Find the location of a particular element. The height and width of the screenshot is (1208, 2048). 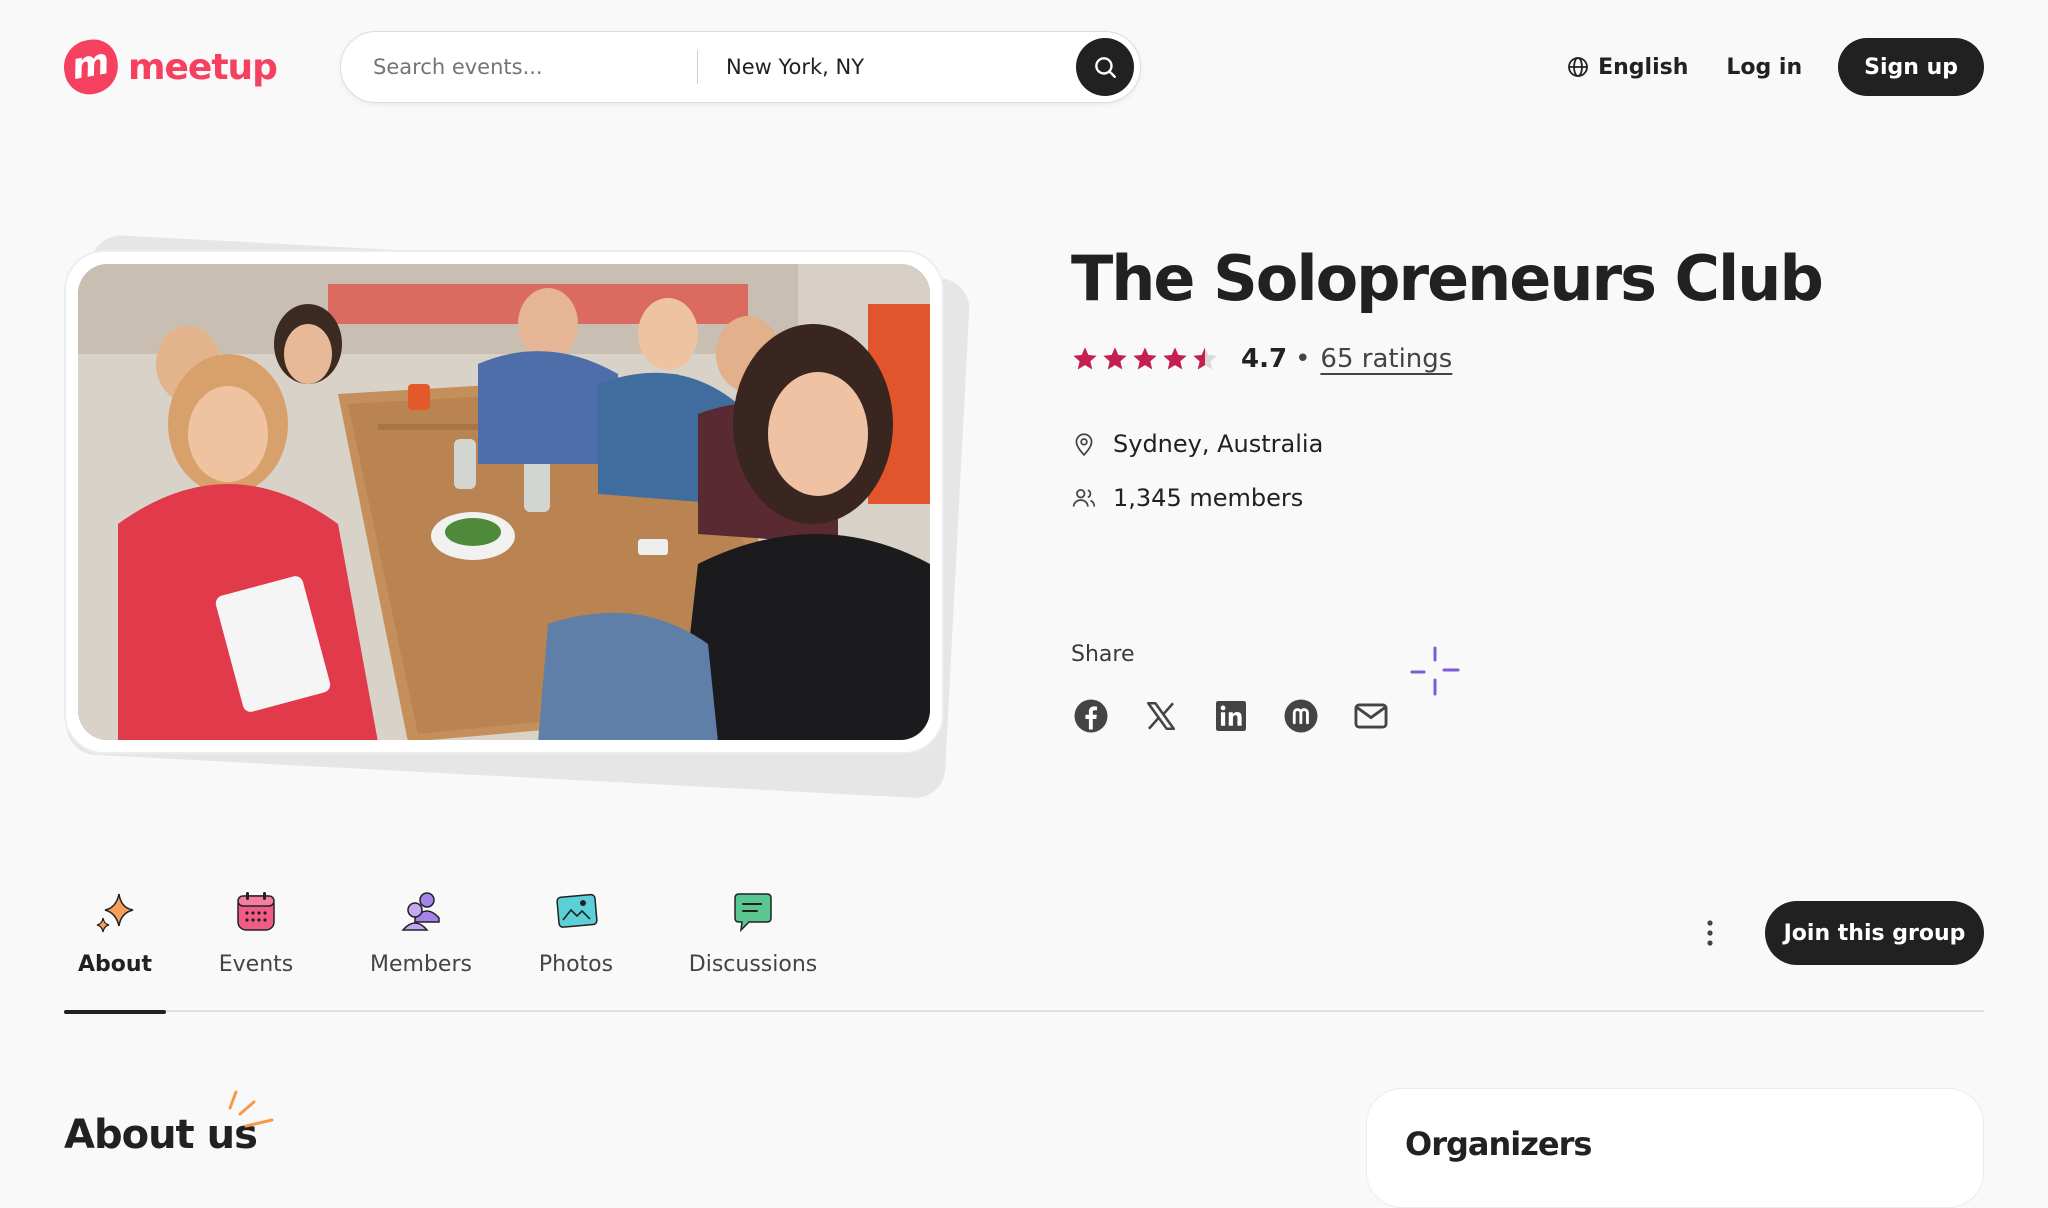

search-icon is located at coordinates (1105, 67).